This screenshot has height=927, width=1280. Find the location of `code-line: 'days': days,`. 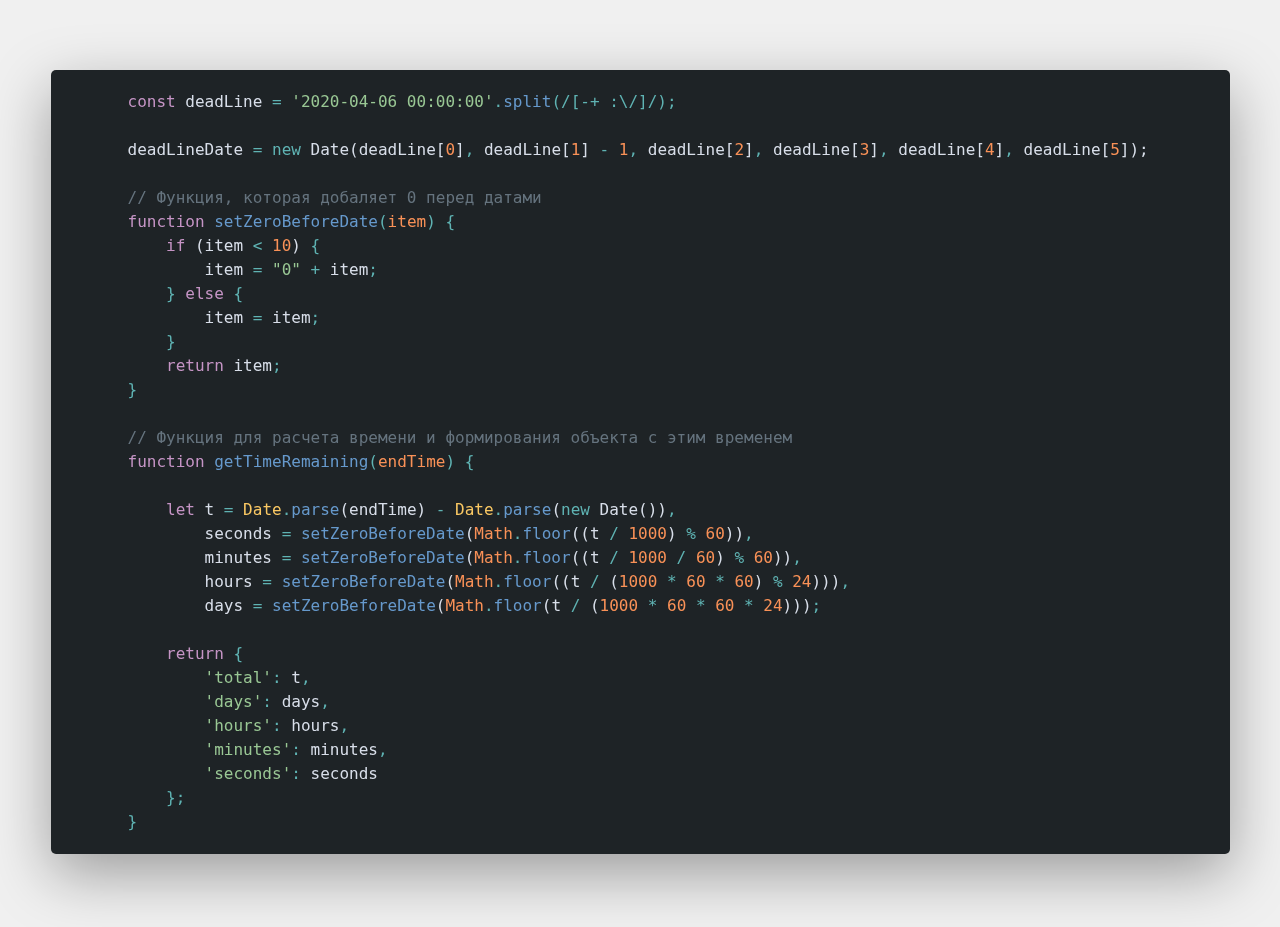

code-line: 'days': days, is located at coordinates (267, 702).